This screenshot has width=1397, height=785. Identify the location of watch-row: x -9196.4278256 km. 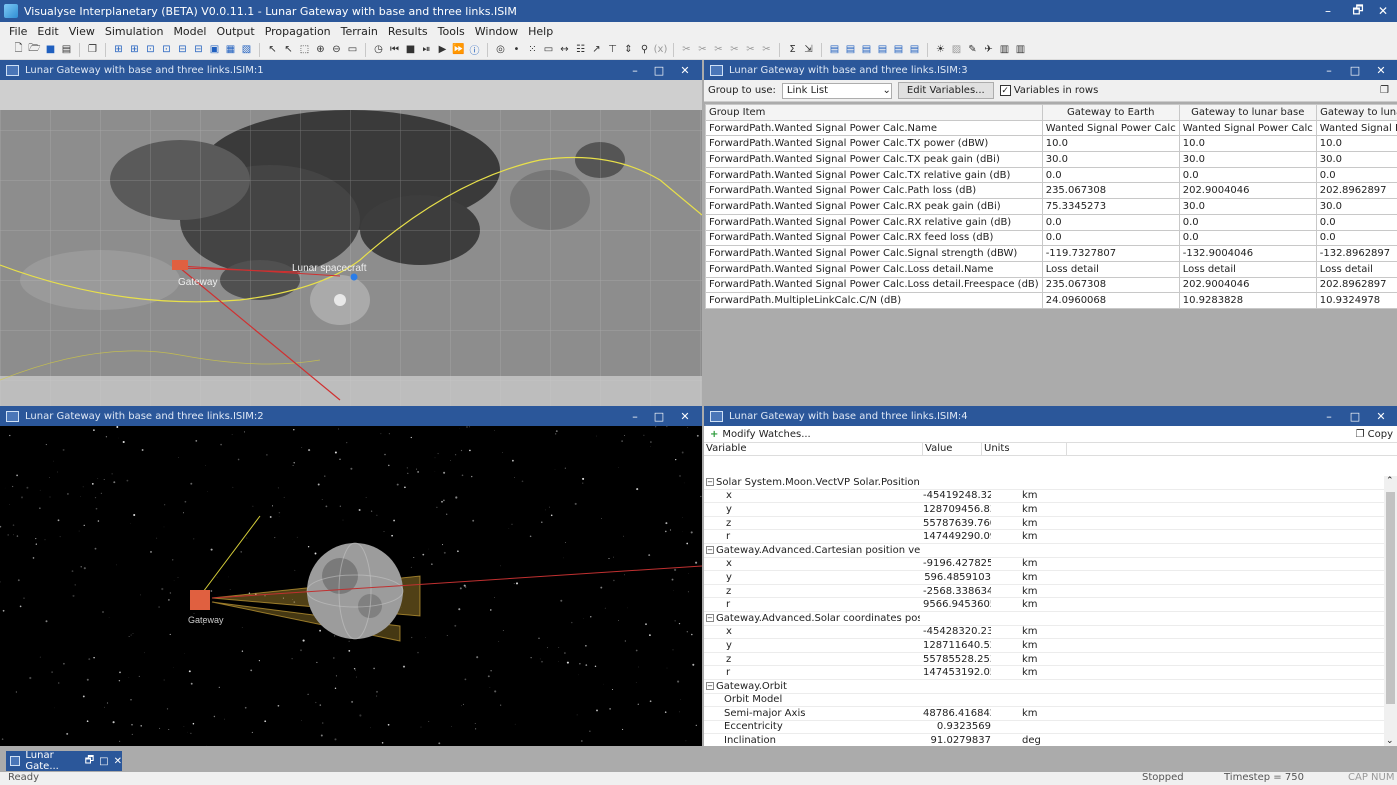
(1044, 565).